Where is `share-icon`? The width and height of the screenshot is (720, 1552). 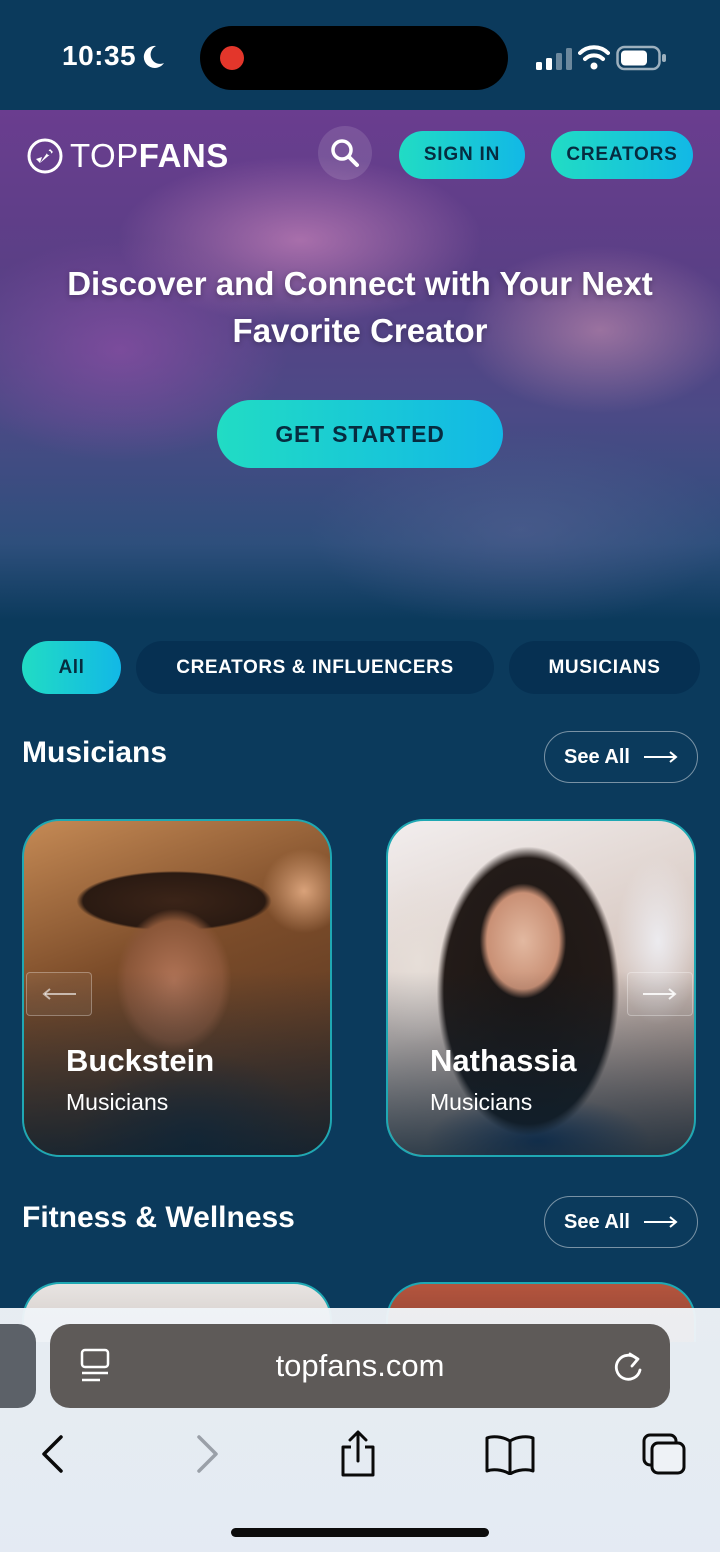
share-icon is located at coordinates (358, 1453).